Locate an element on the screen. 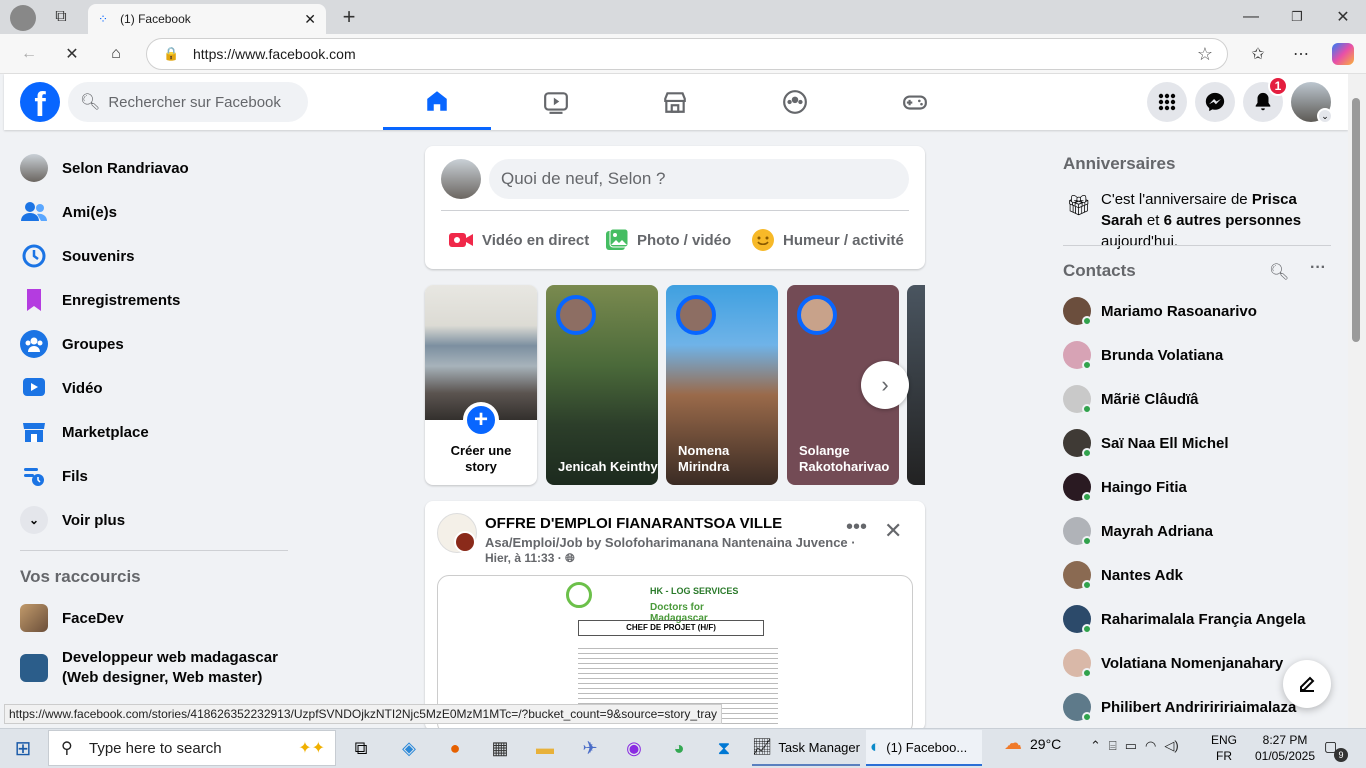  media-player-icon: ◉ is located at coordinates (634, 748).